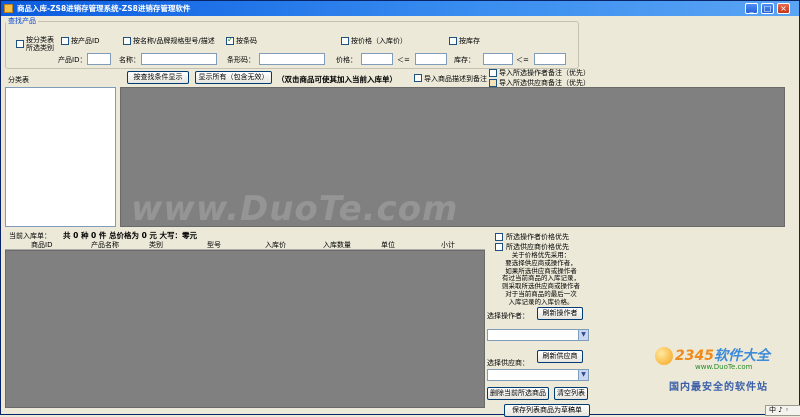  Describe the element at coordinates (41, 245) in the screenshot. I see `col-product-id: 商品ID` at that location.